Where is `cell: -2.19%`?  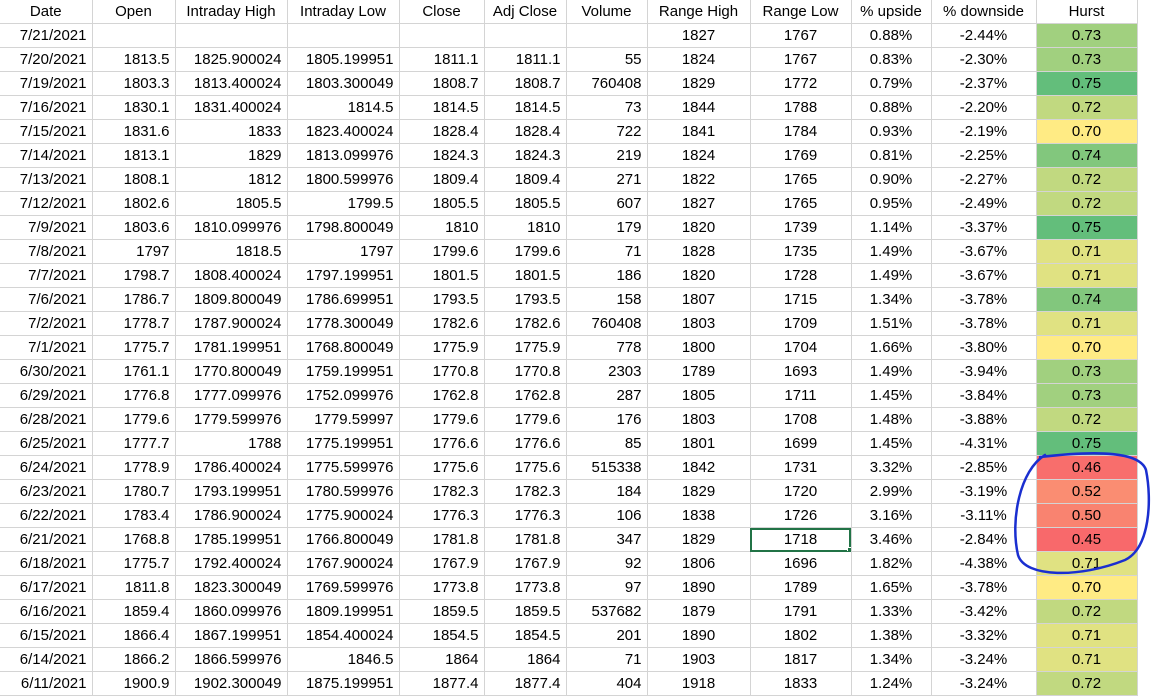
cell: -2.19% is located at coordinates (984, 131).